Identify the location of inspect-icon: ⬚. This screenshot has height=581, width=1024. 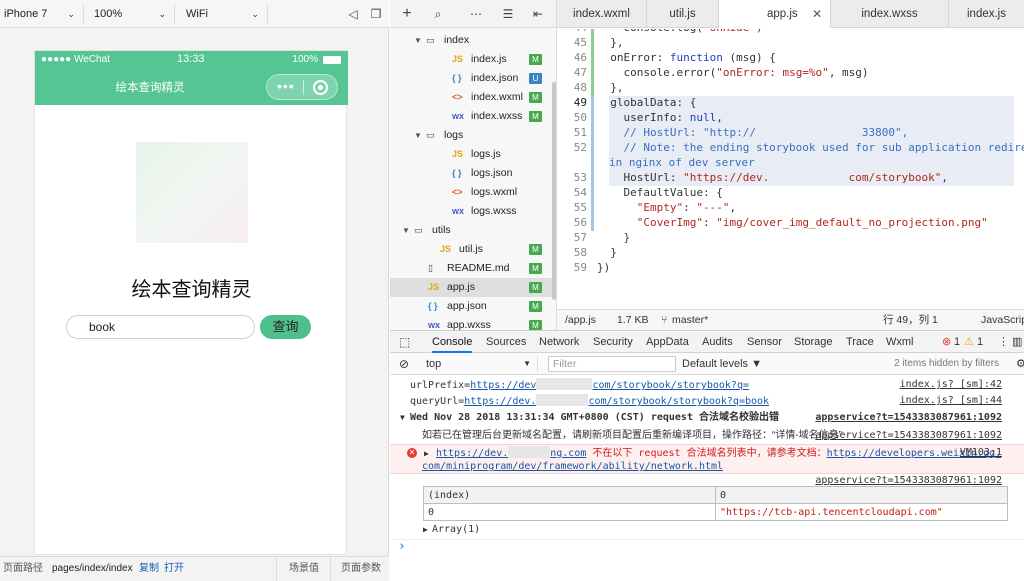
(404, 342).